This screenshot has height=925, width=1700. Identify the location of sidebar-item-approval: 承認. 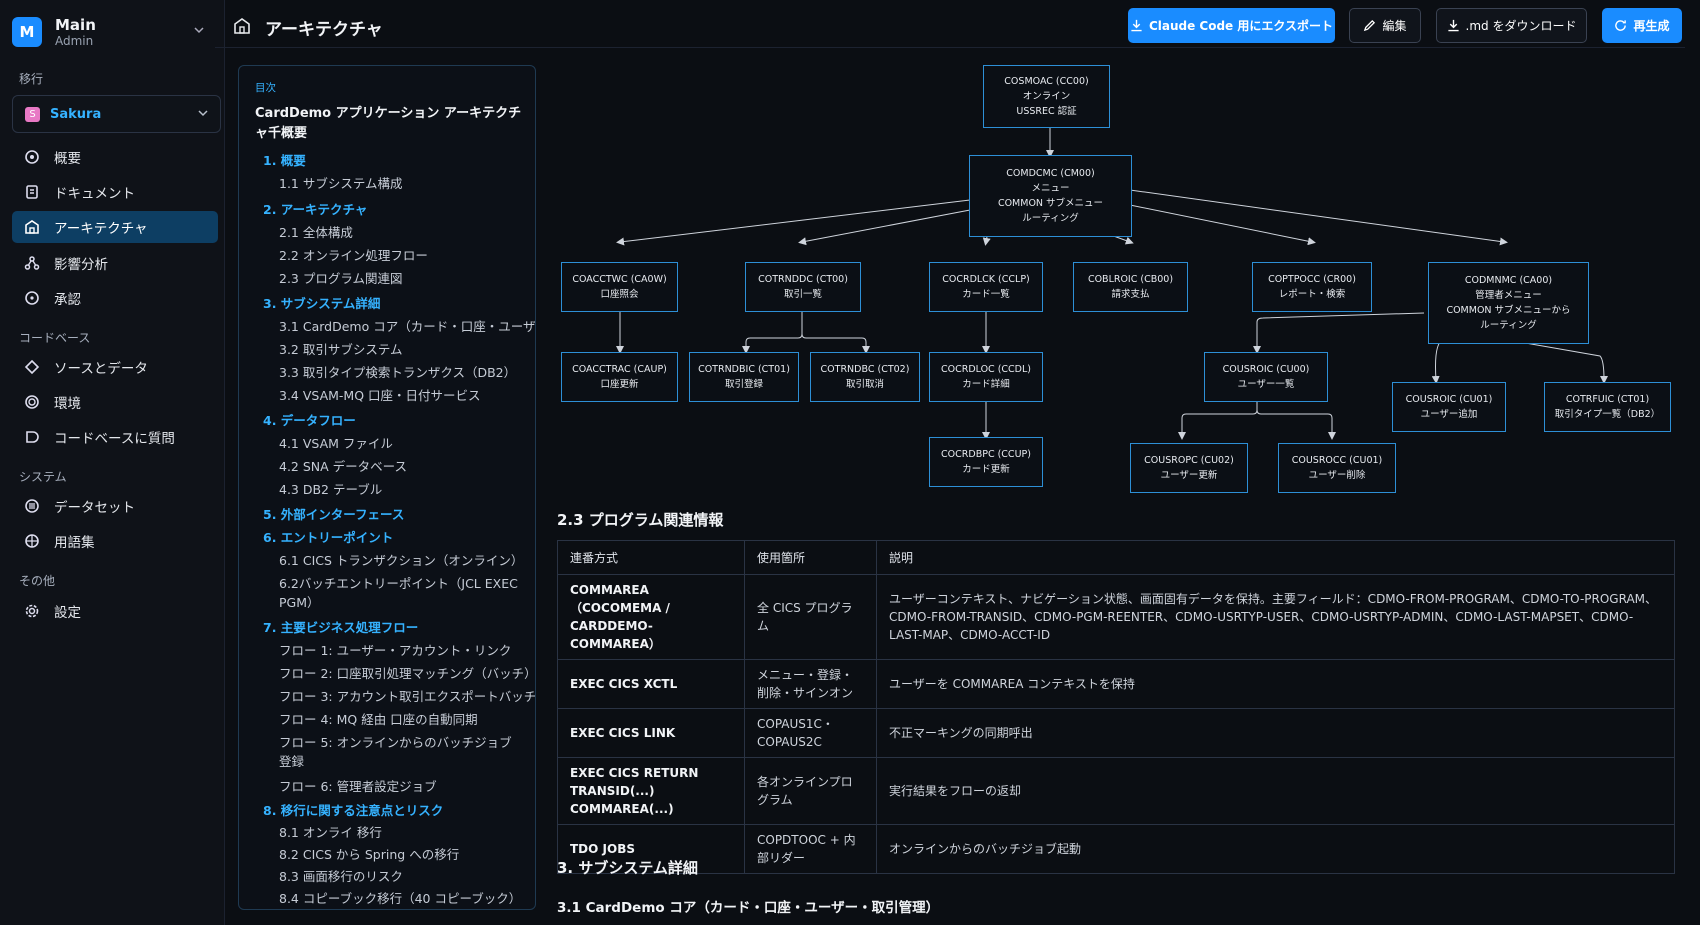
(115, 298).